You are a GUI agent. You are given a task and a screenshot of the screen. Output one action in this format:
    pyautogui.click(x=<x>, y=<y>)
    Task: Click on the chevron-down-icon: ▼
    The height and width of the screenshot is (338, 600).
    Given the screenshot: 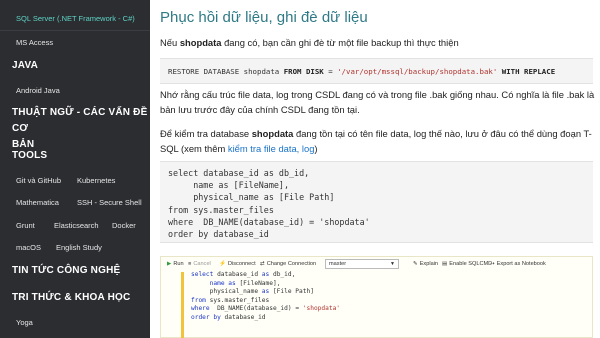 What is the action you would take?
    pyautogui.click(x=392, y=264)
    